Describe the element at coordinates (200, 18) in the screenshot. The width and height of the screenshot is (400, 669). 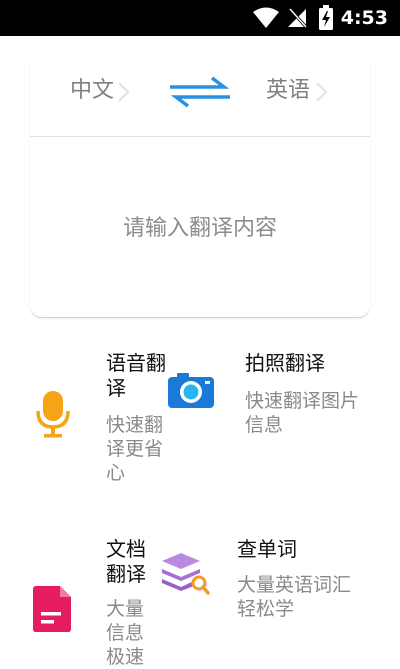
I see `status-bar: 4:53` at that location.